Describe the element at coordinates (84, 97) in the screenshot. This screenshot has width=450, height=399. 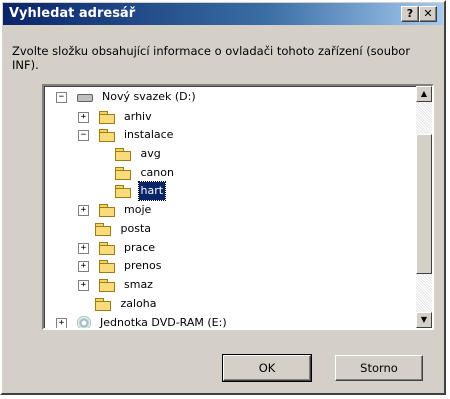
I see `hard-drive-icon` at that location.